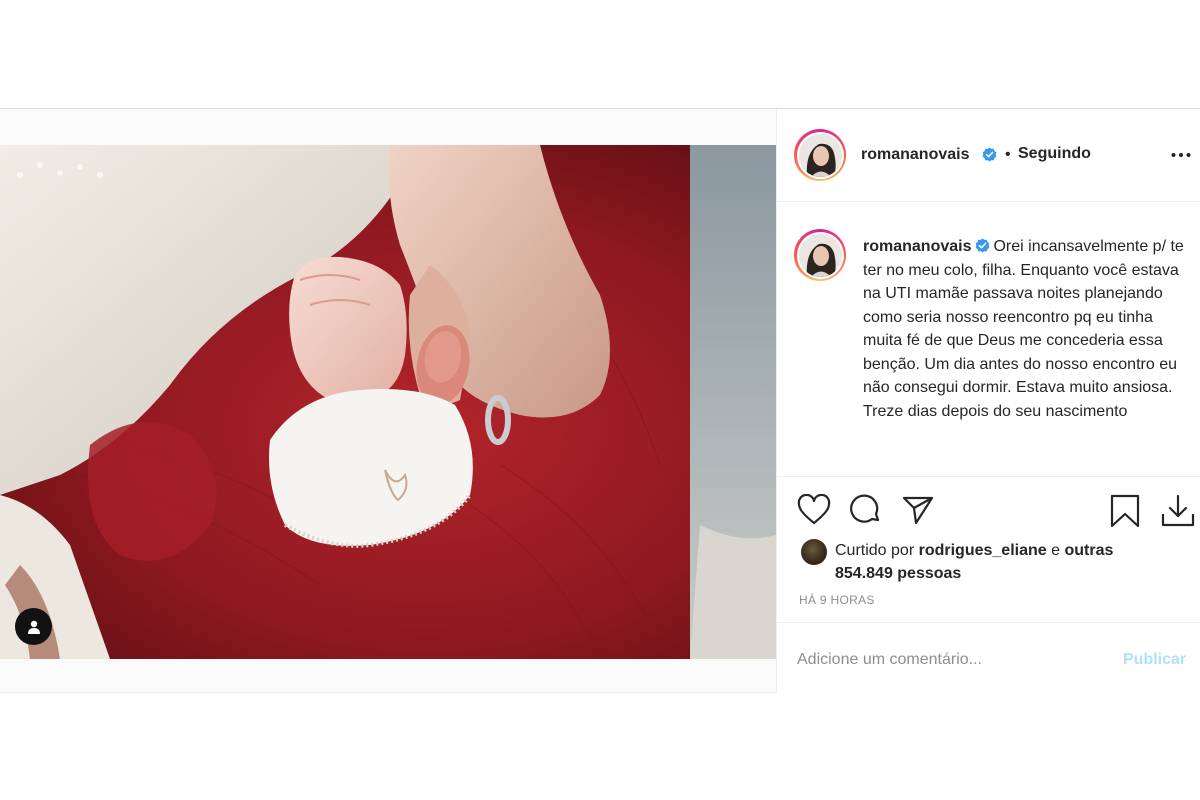 The width and height of the screenshot is (1200, 800). I want to click on post-timestamp: HÁ 9 HORAS, so click(837, 600).